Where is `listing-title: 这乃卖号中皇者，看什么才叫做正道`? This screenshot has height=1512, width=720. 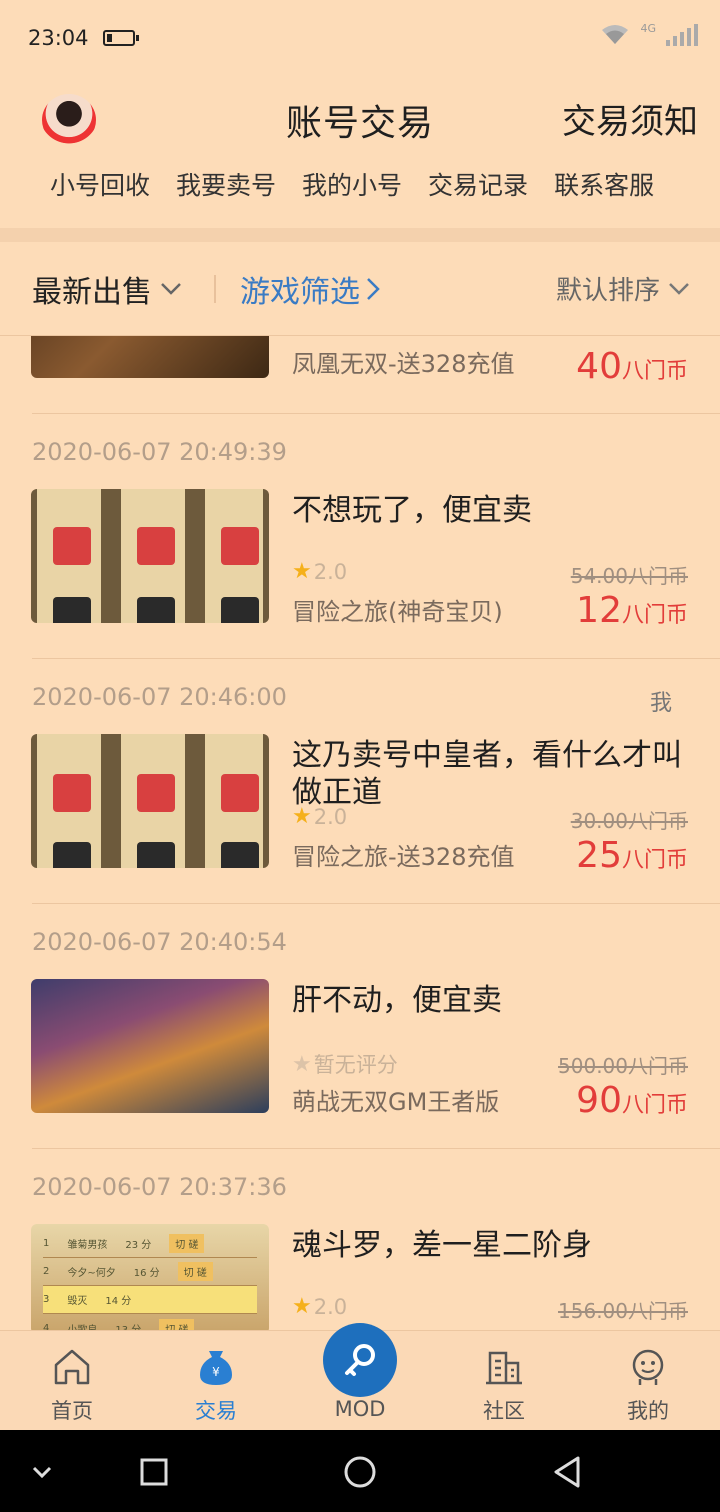
listing-title: 这乃卖号中皇者，看什么才叫做正道 is located at coordinates (487, 774).